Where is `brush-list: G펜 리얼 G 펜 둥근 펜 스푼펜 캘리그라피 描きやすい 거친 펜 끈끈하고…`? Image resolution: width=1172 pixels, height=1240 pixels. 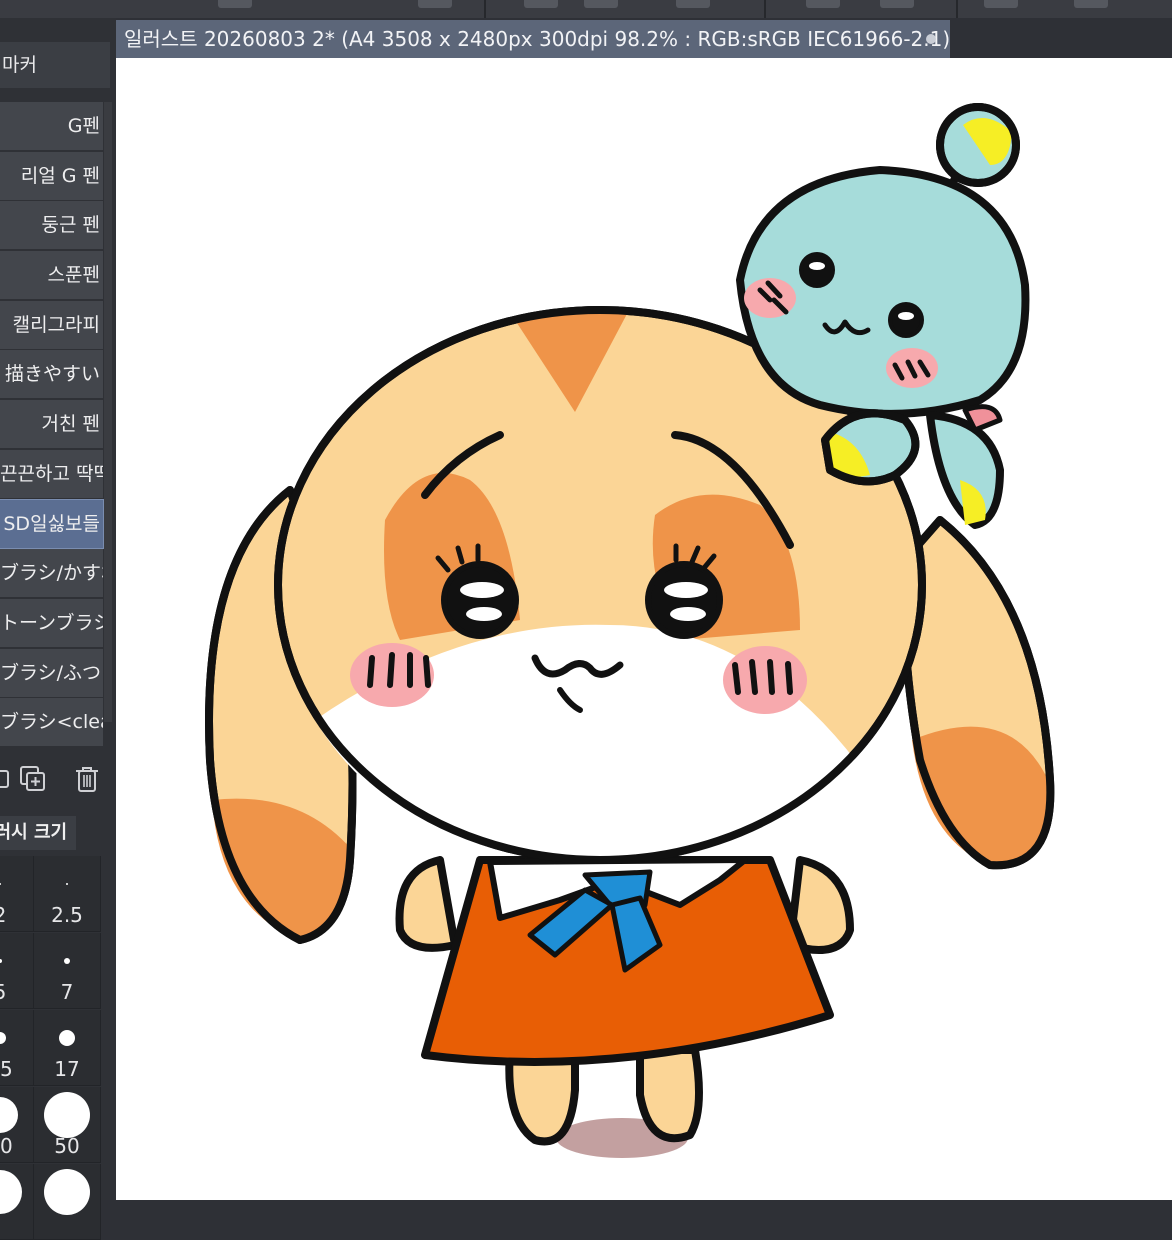
brush-list: G펜 리얼 G 펜 둥근 펜 스푼펜 캘리그라피 描きやすい 거친 펜 끈끈하고… is located at coordinates (52, 425).